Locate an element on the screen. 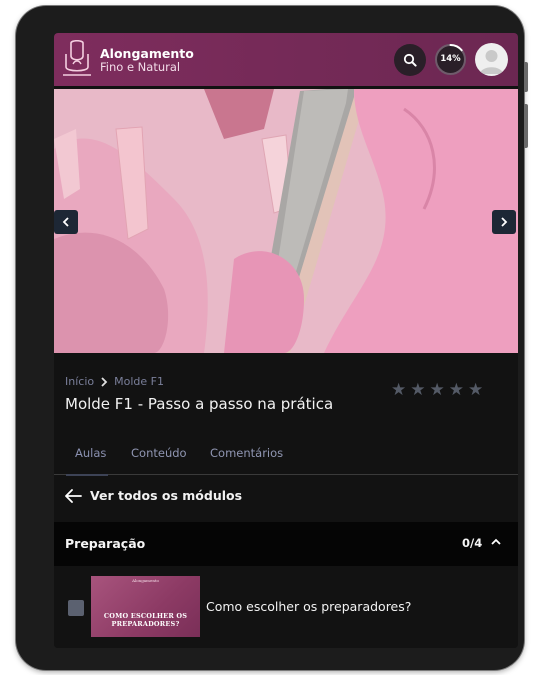 The height and width of the screenshot is (675, 540). course-progress-indicator: 14% is located at coordinates (450, 59).